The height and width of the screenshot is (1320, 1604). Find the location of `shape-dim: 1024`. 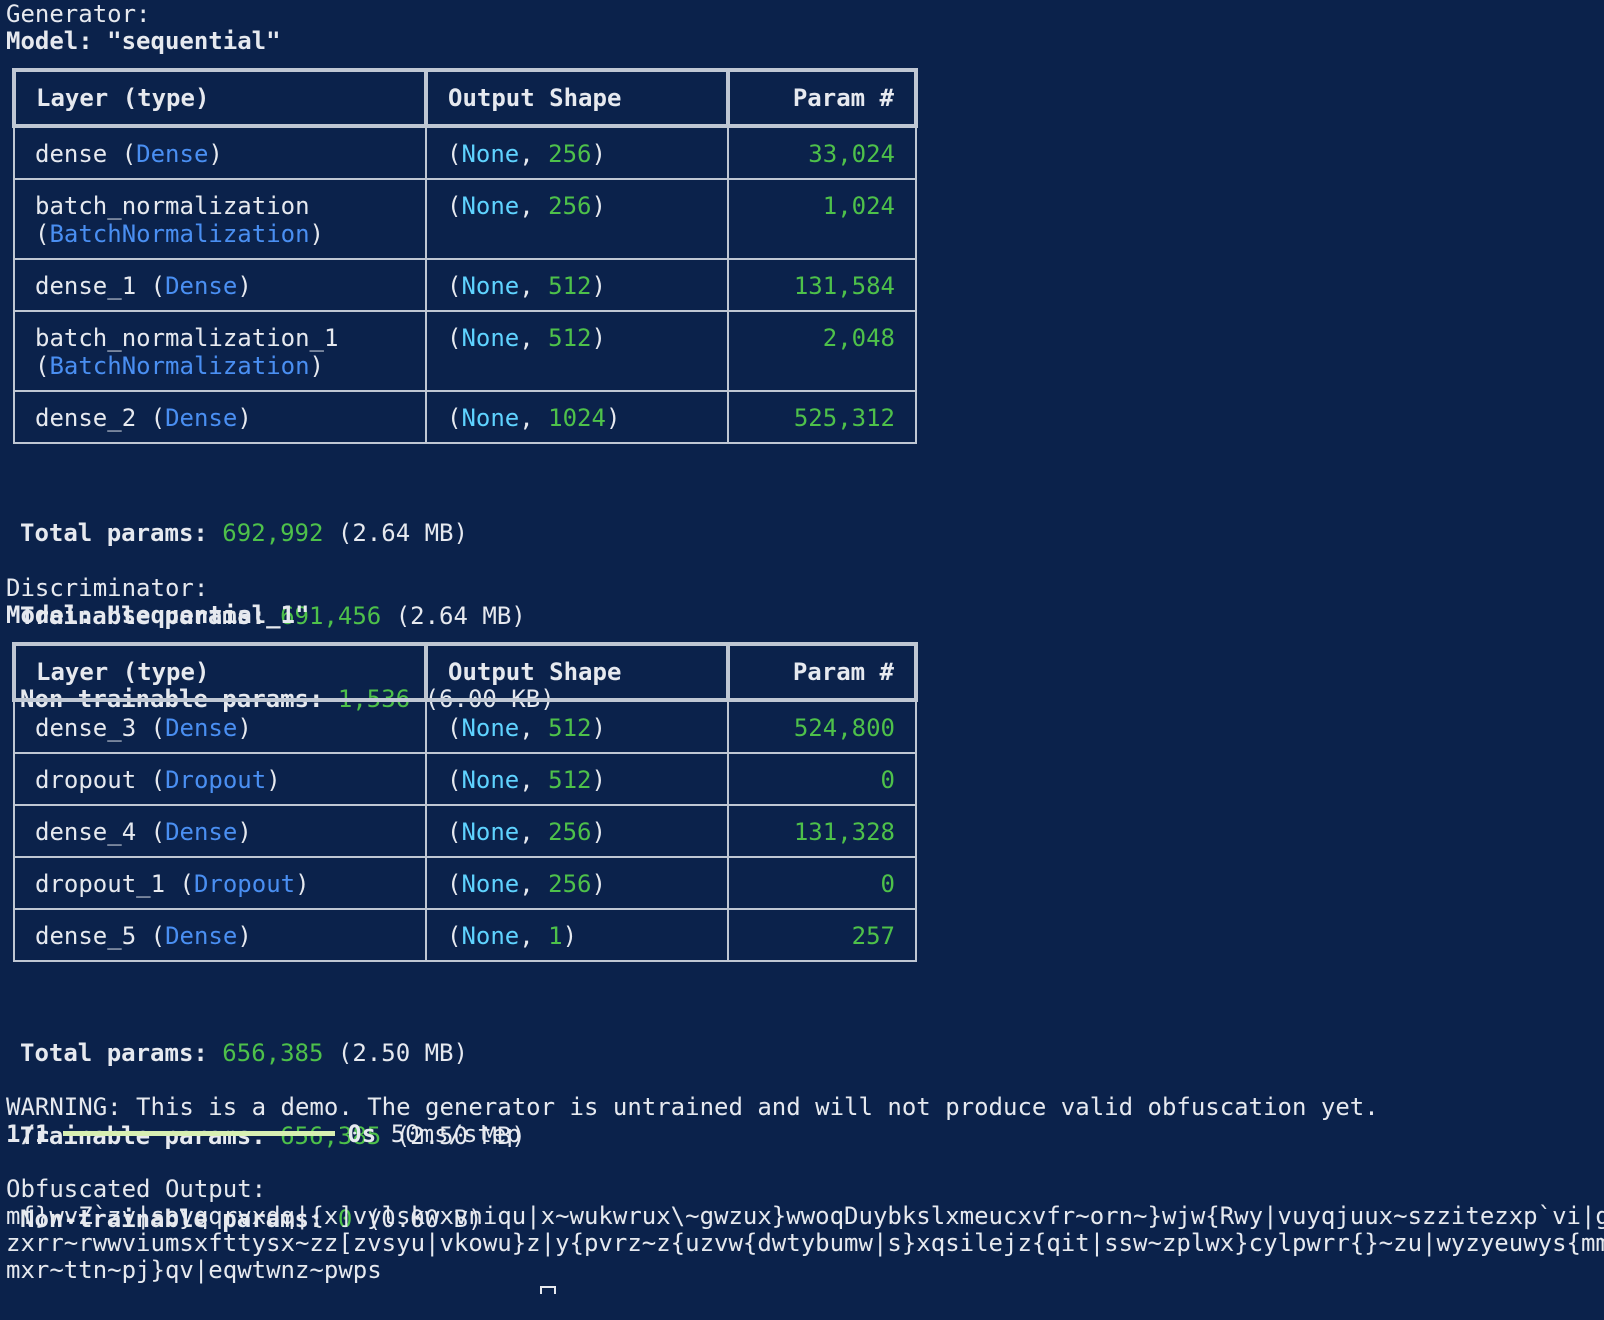

shape-dim: 1024 is located at coordinates (577, 418).